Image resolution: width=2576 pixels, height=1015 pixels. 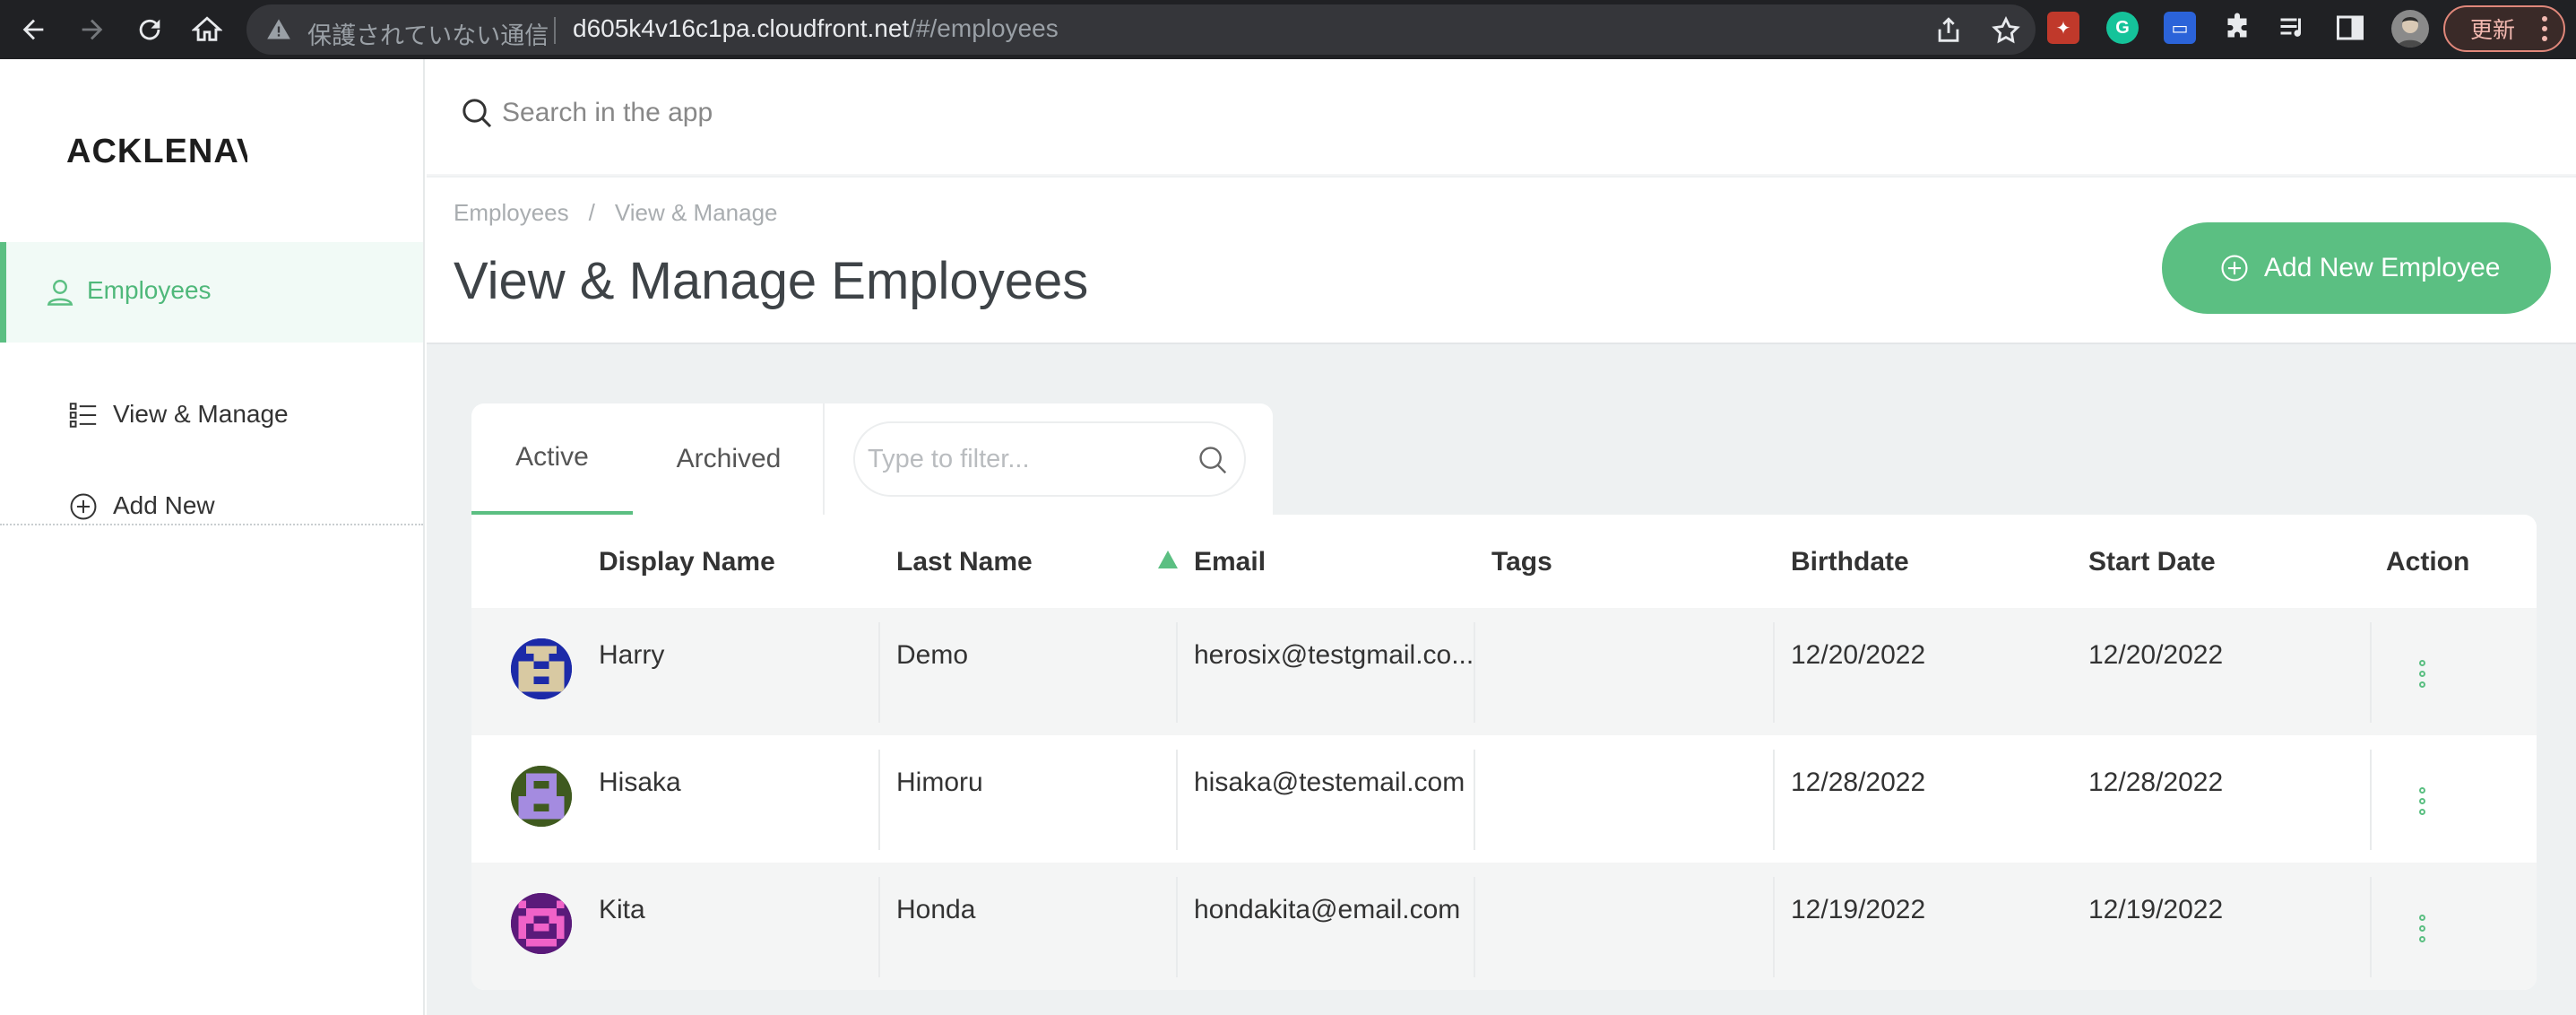 What do you see at coordinates (33, 30) in the screenshot?
I see `back-button` at bounding box center [33, 30].